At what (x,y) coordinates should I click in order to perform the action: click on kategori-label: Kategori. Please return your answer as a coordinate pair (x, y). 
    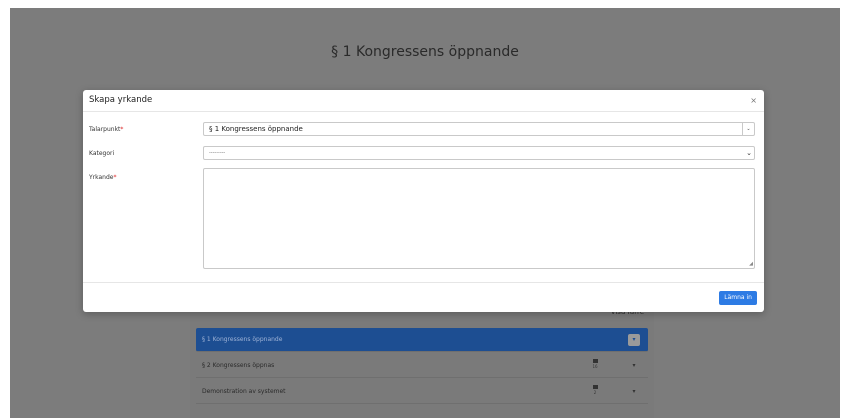
    Looking at the image, I should click on (102, 153).